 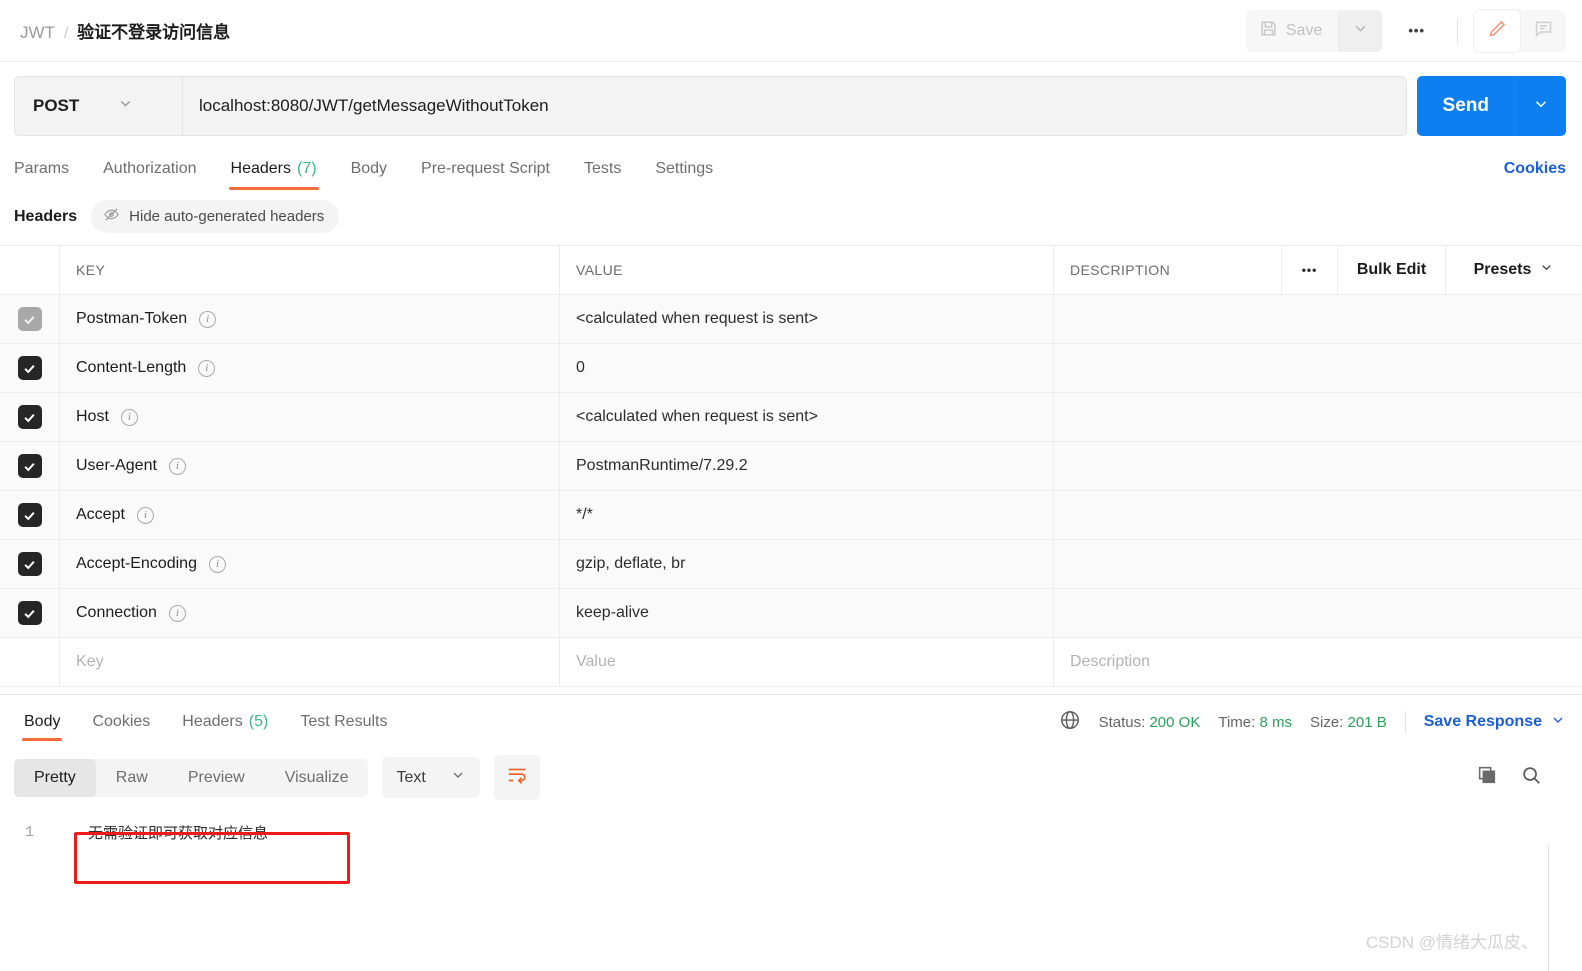 I want to click on more-options-button: •••, so click(x=1416, y=30).